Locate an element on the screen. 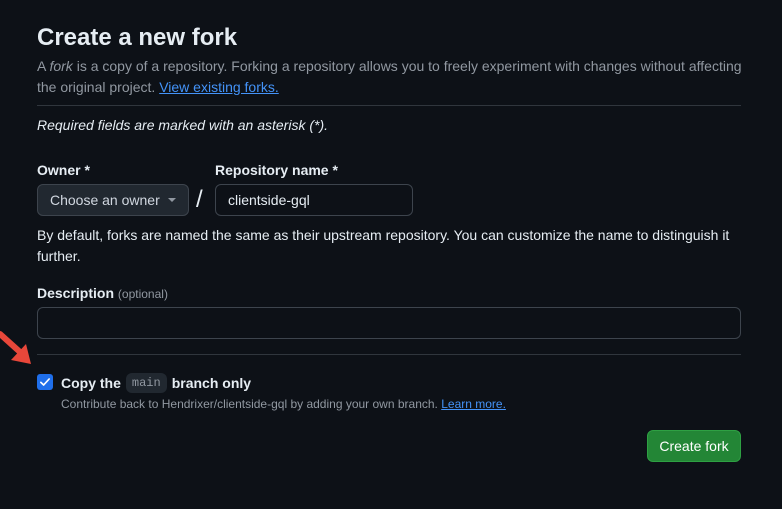  learn-more-link: Learn more. is located at coordinates (473, 404).